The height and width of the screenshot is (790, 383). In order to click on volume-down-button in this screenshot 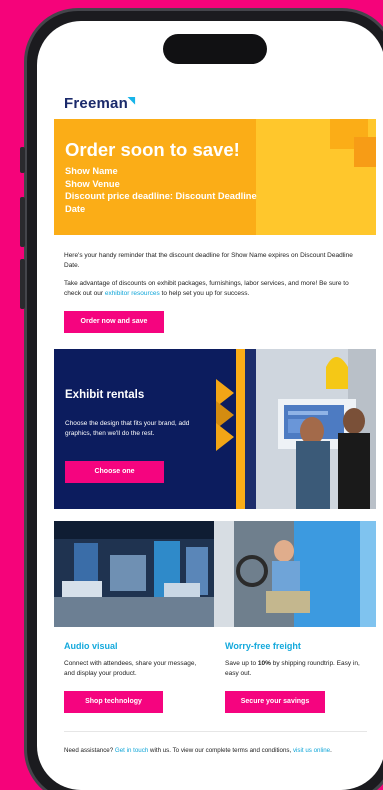, I will do `click(22, 284)`.